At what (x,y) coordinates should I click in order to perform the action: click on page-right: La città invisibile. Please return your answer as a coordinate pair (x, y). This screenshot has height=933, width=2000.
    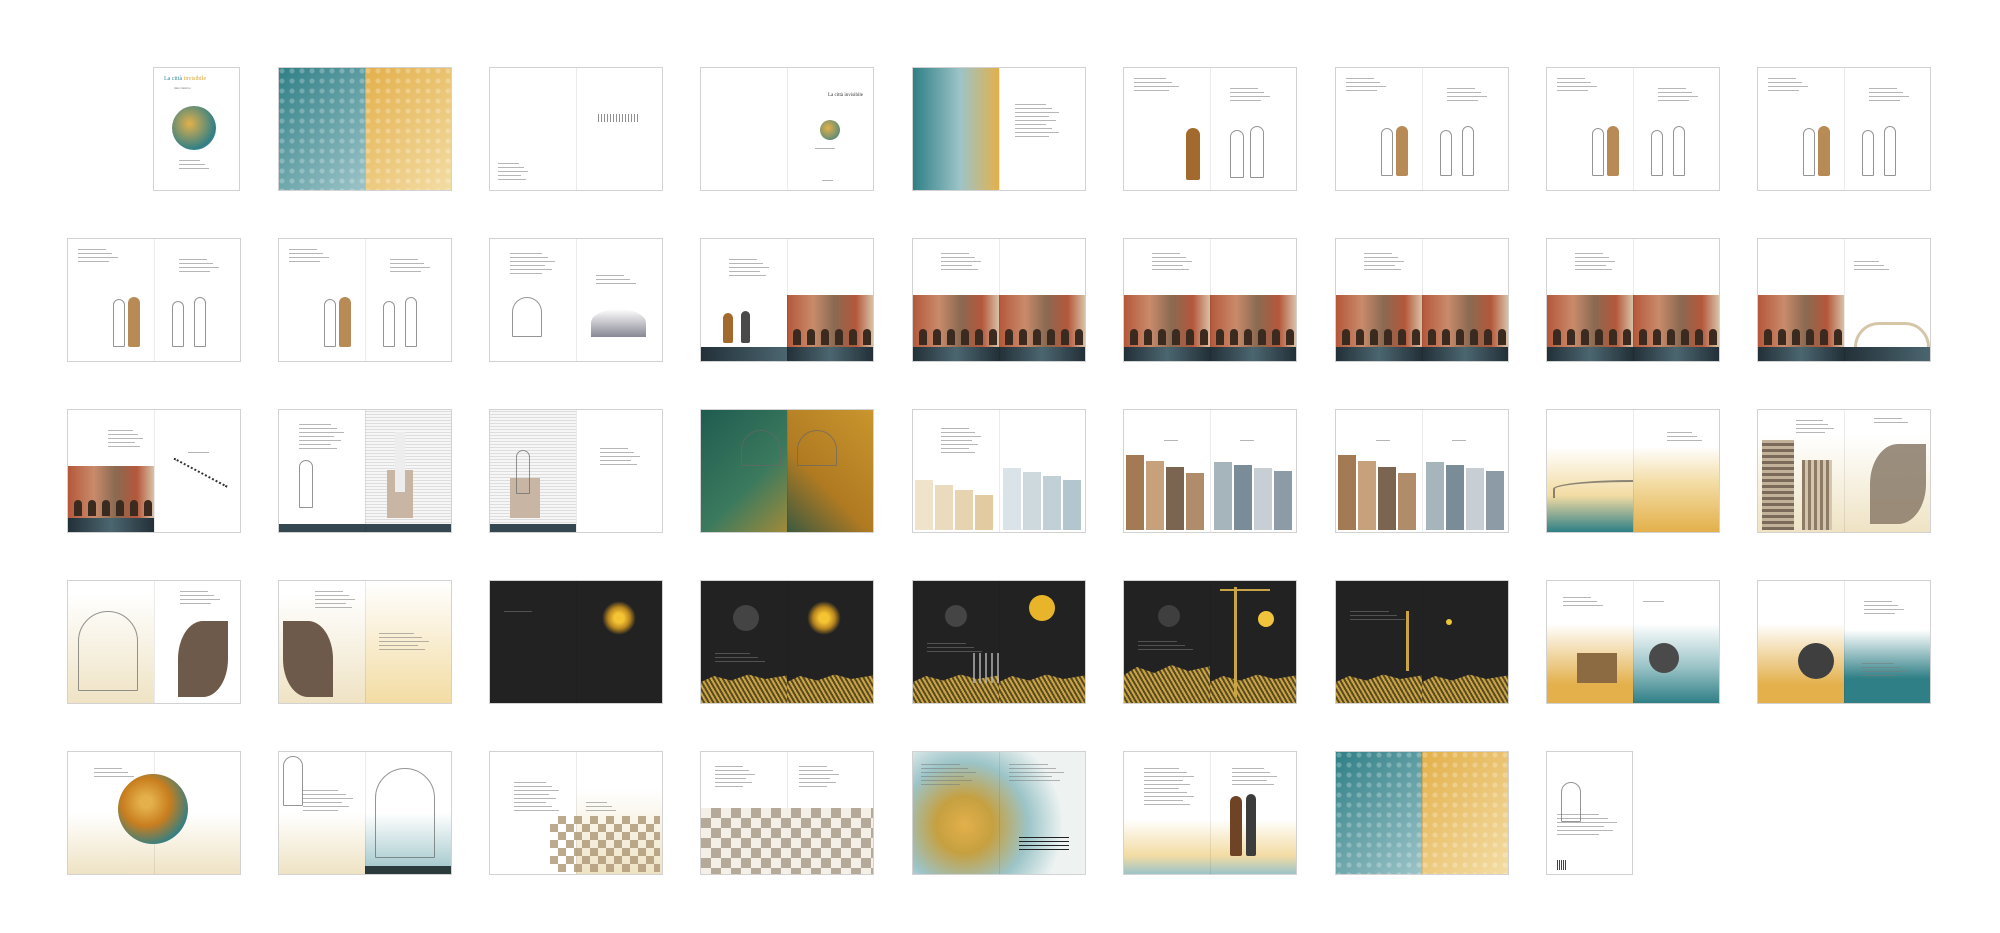
    Looking at the image, I should click on (830, 129).